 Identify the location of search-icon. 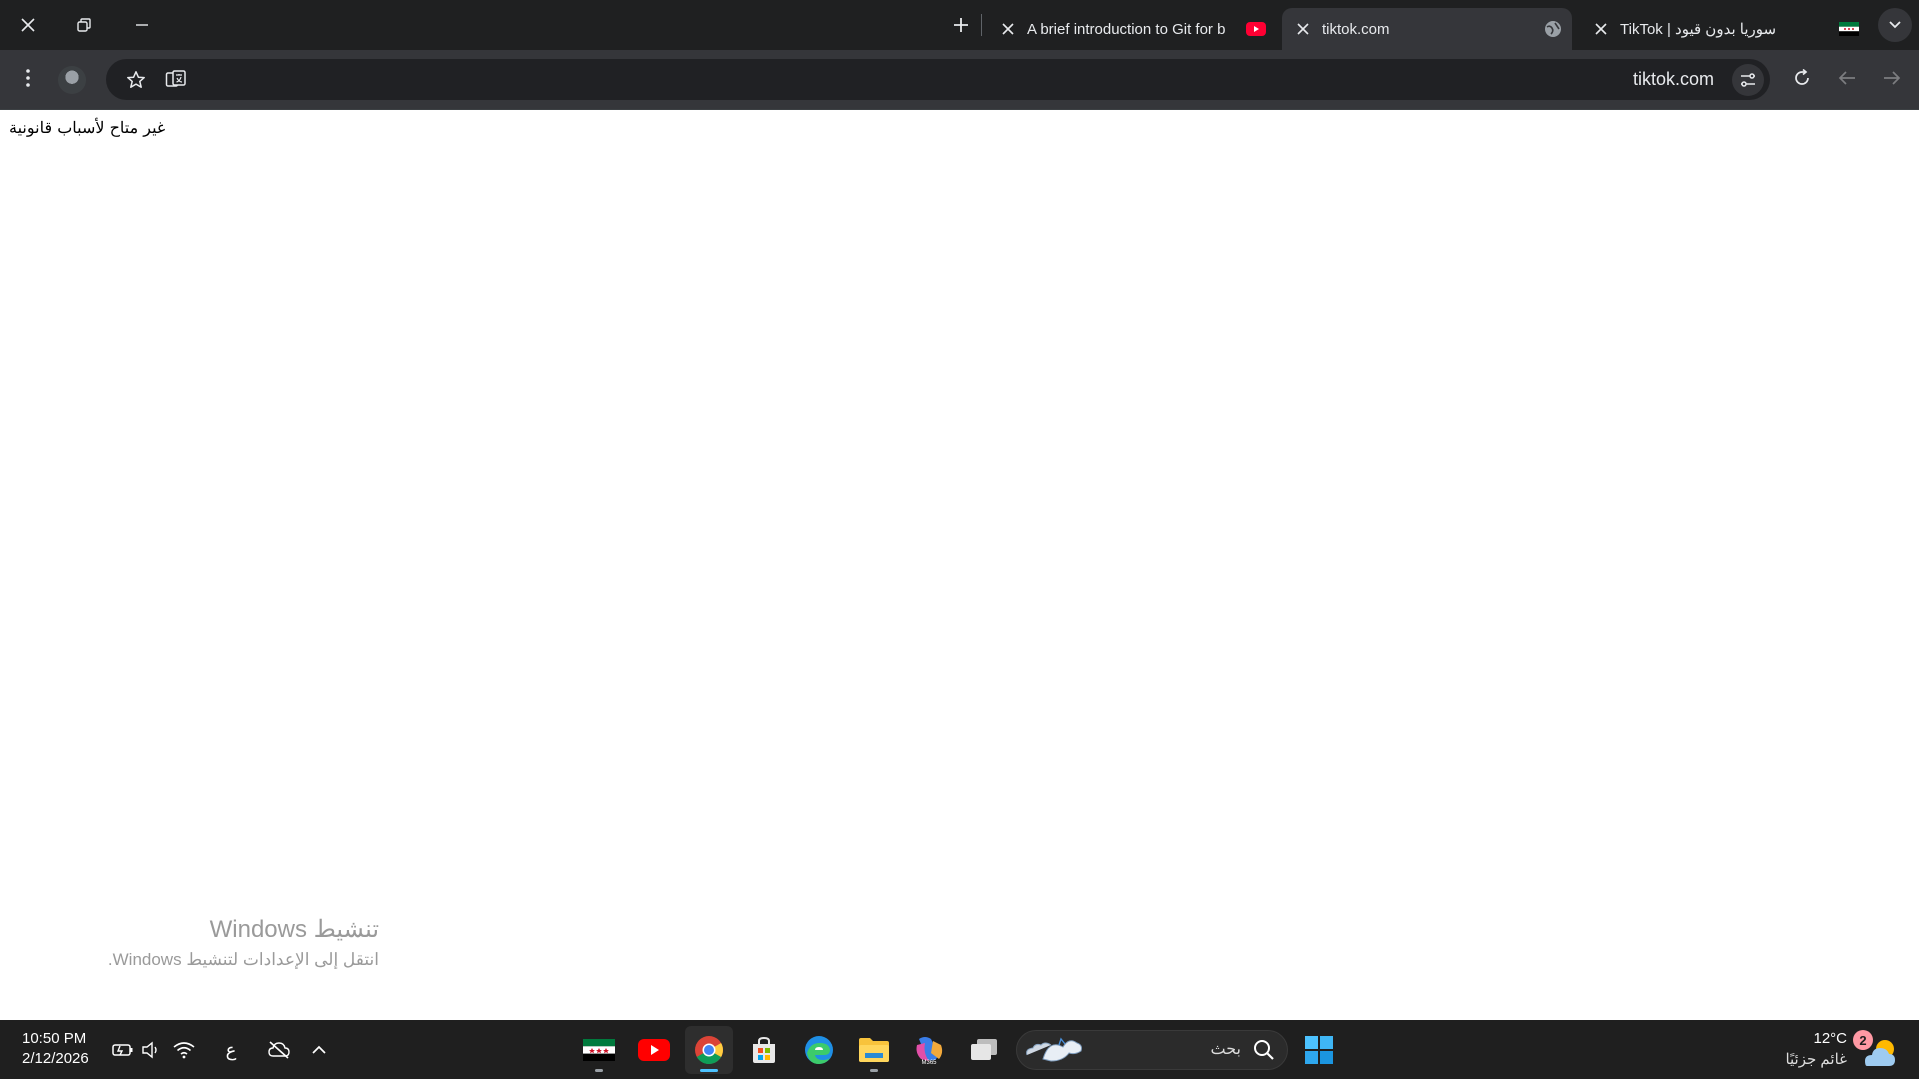
(1264, 1050).